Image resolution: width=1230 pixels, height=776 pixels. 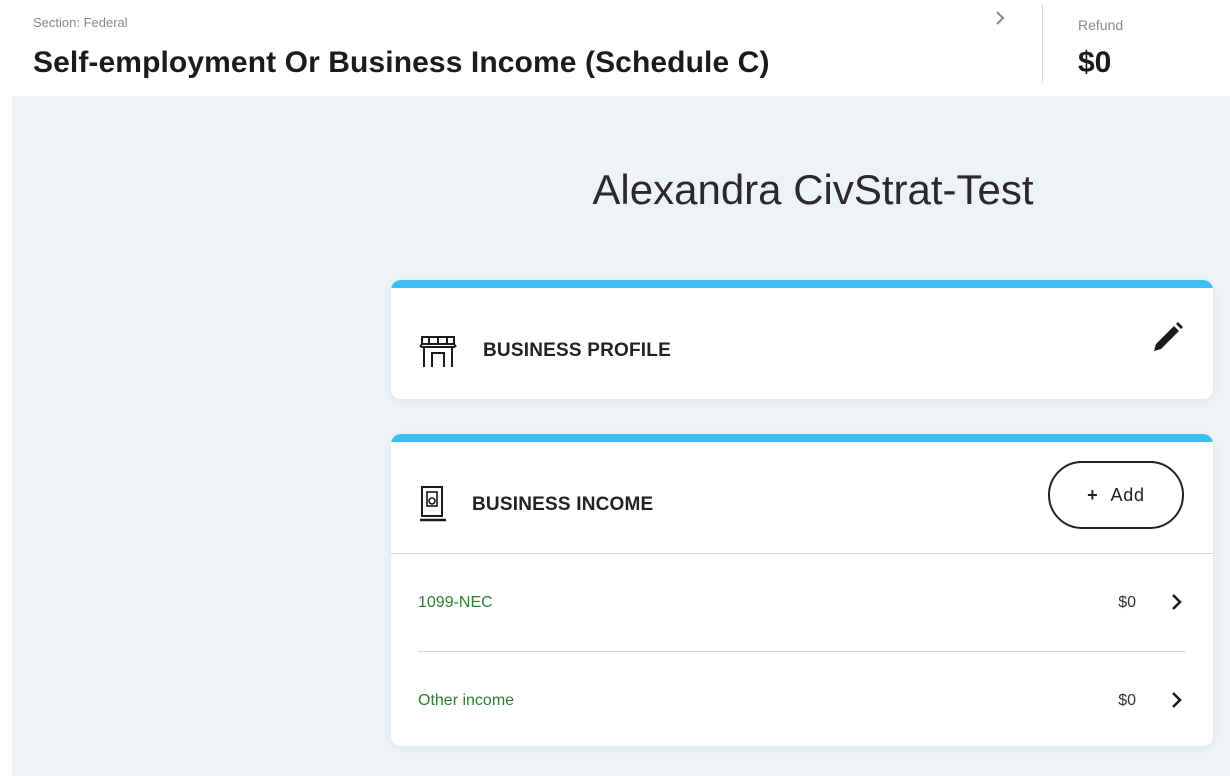 I want to click on business-income-title: BUSINESS INCOME, so click(x=563, y=504).